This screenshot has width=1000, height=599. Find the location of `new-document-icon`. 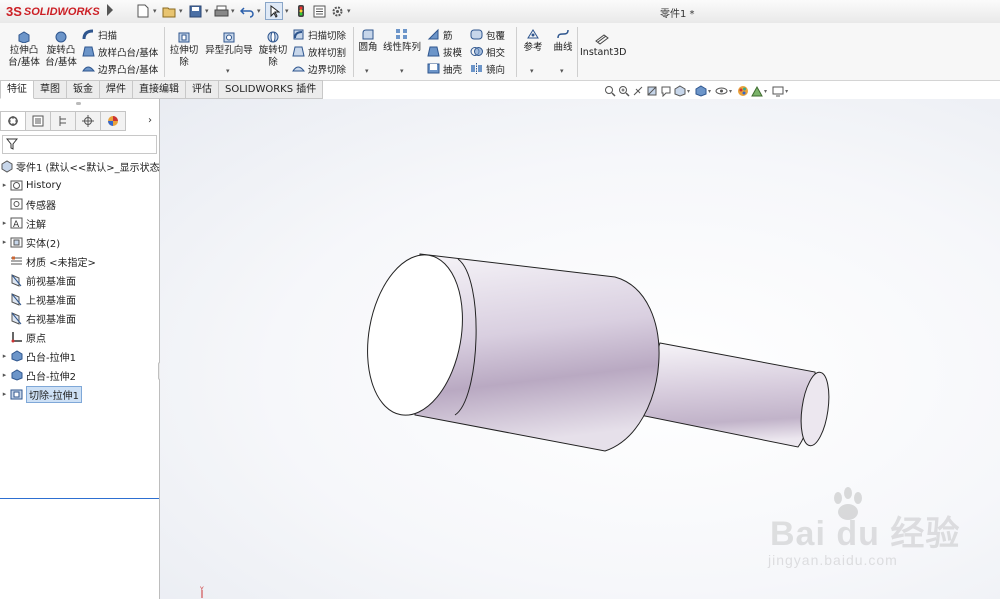

new-document-icon is located at coordinates (143, 11).